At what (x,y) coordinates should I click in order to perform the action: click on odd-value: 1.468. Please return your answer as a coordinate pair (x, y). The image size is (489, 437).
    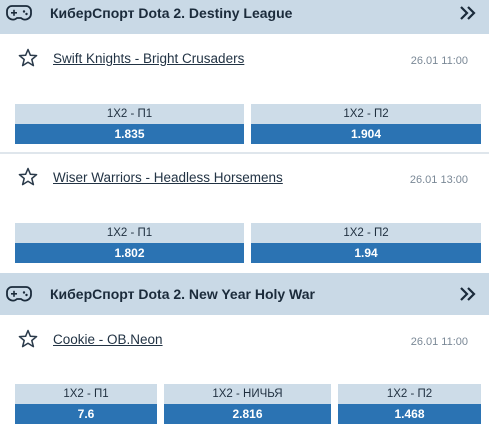
    Looking at the image, I should click on (409, 414).